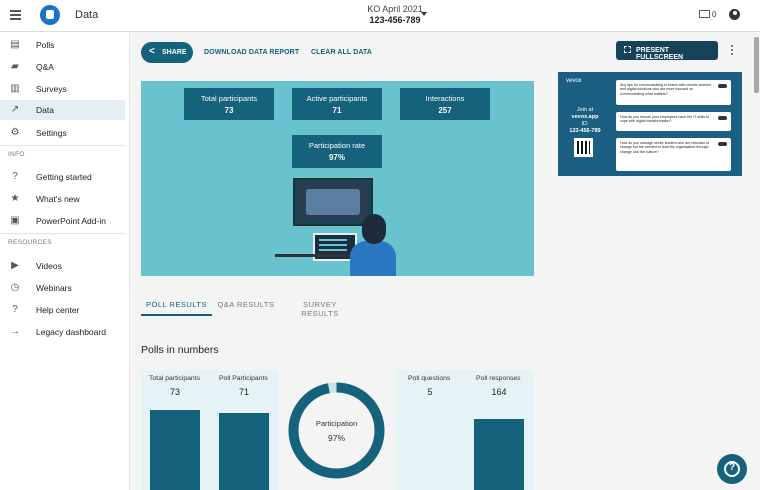 The image size is (760, 490). What do you see at coordinates (15, 44) in the screenshot?
I see `poll-icon: ▤` at bounding box center [15, 44].